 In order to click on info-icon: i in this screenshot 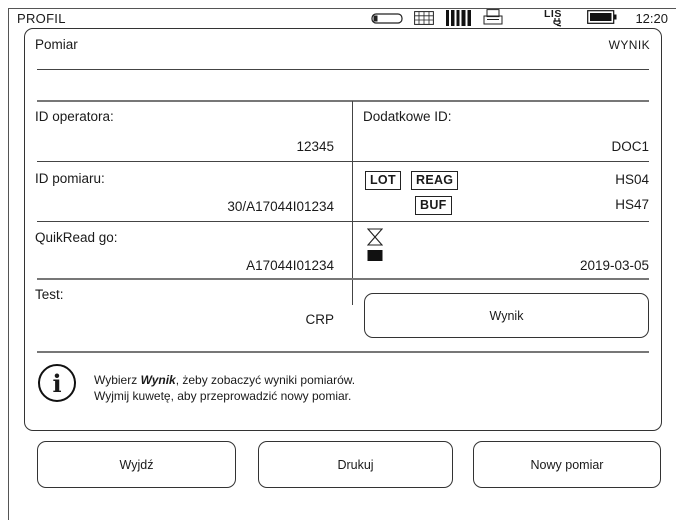, I will do `click(57, 383)`.